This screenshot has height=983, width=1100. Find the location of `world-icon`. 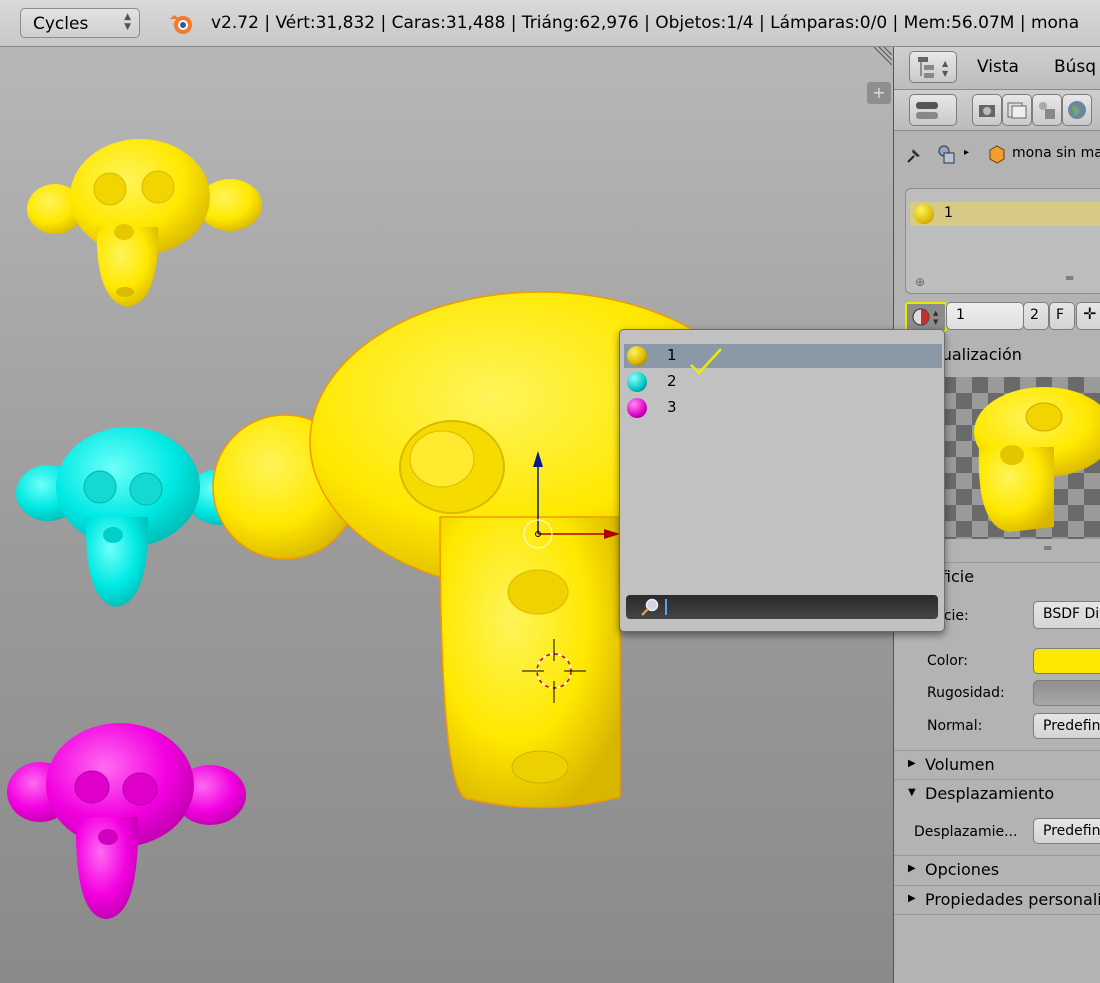

world-icon is located at coordinates (1077, 110).